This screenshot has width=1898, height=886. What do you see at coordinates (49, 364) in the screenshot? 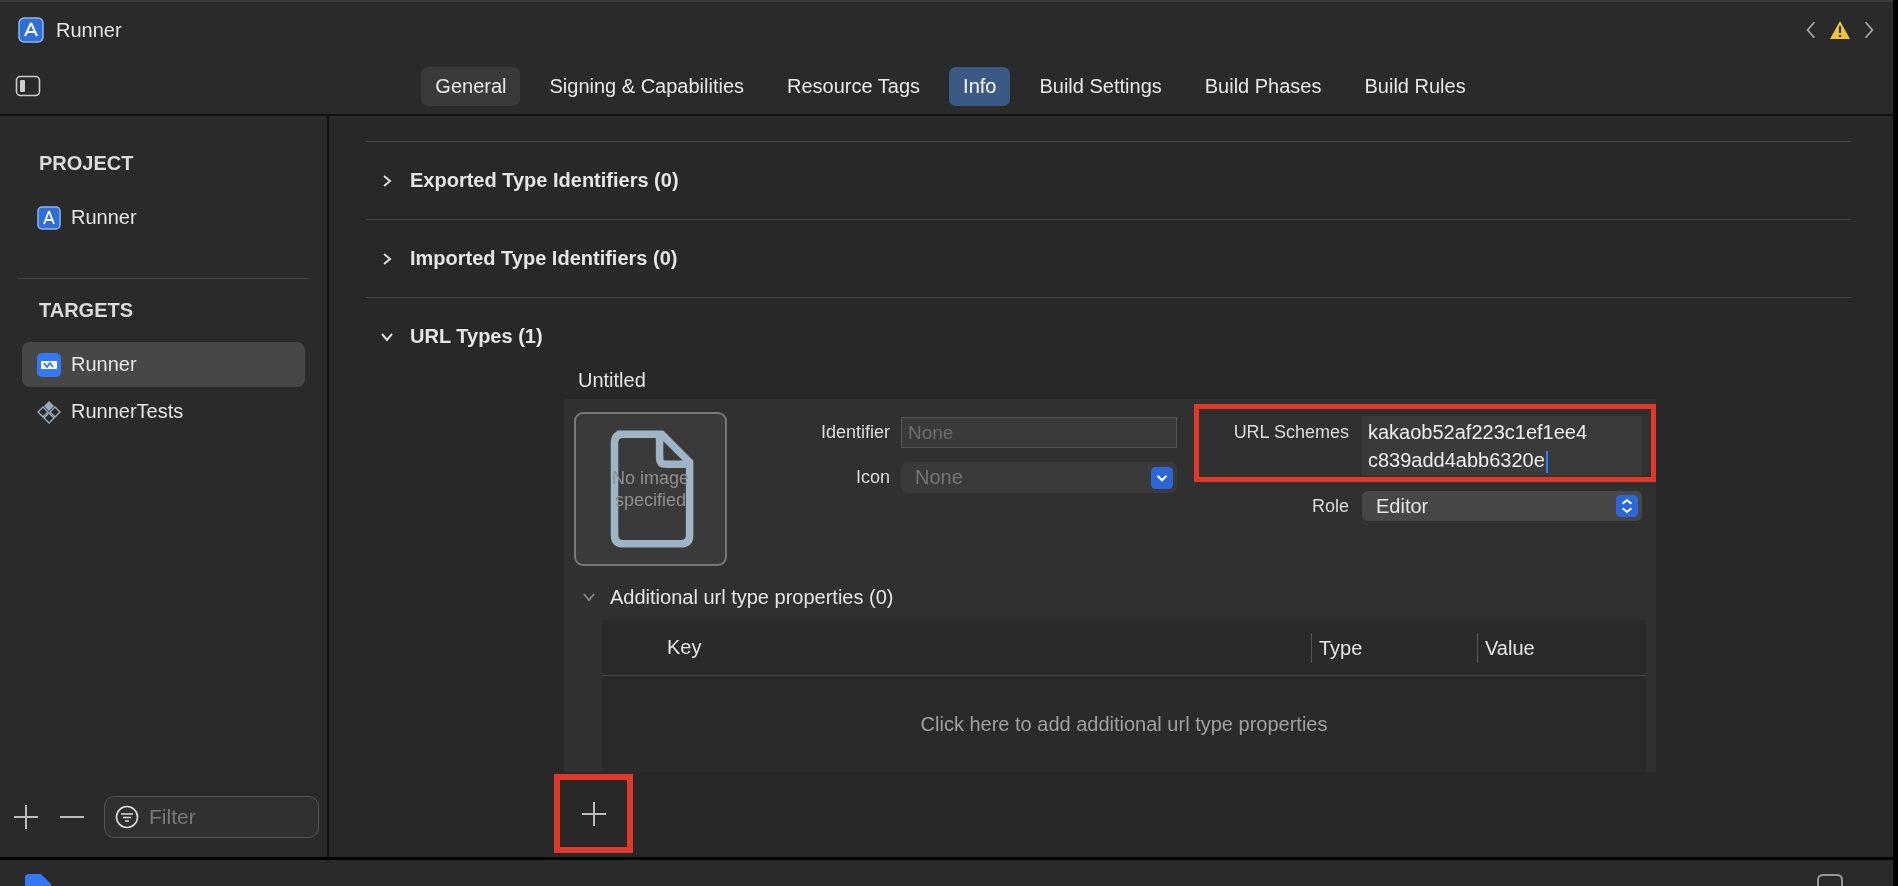
I see `target-icon` at bounding box center [49, 364].